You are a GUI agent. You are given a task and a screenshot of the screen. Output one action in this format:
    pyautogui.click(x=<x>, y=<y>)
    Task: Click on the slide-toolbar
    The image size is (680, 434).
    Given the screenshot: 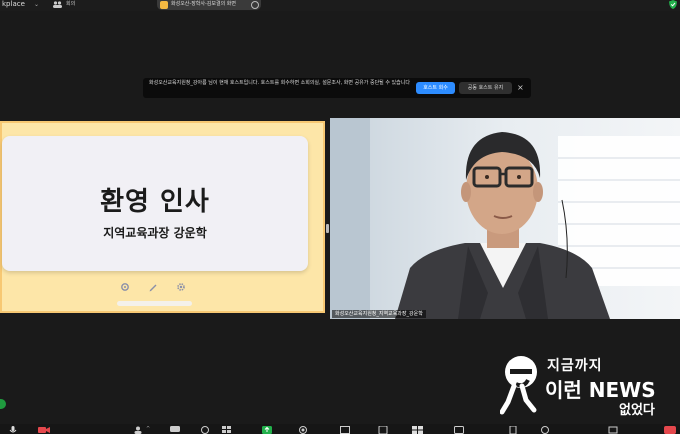 What is the action you would take?
    pyautogui.click(x=155, y=287)
    